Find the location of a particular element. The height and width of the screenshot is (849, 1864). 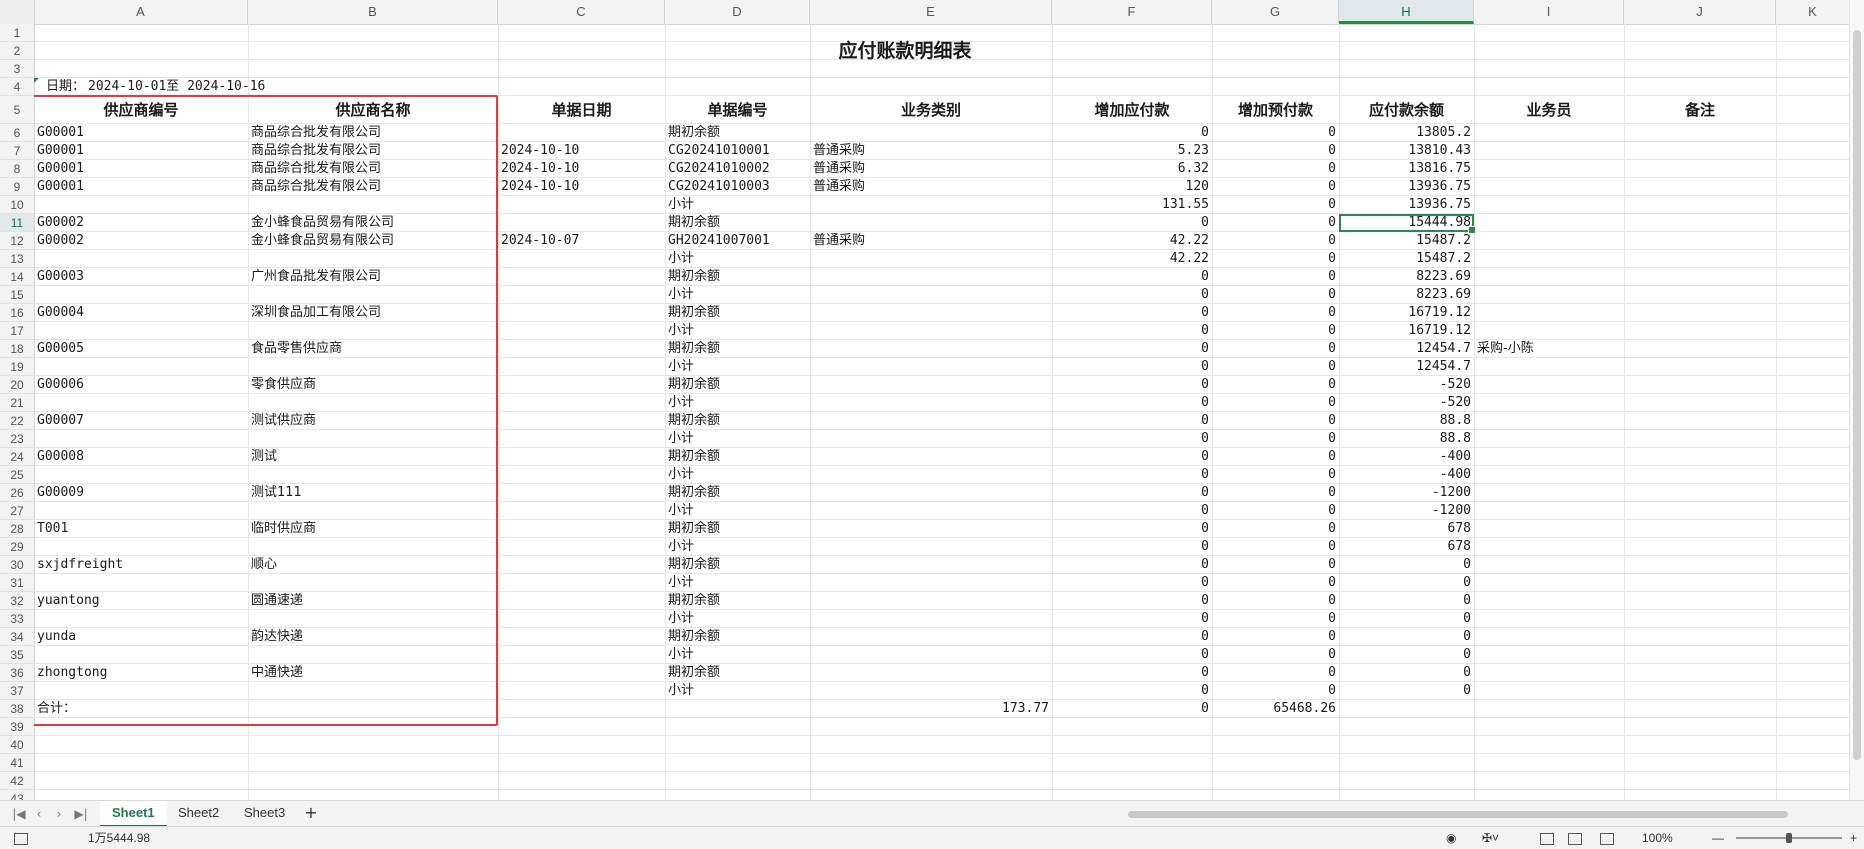

data-cell: 13805.2 is located at coordinates (1406, 133).